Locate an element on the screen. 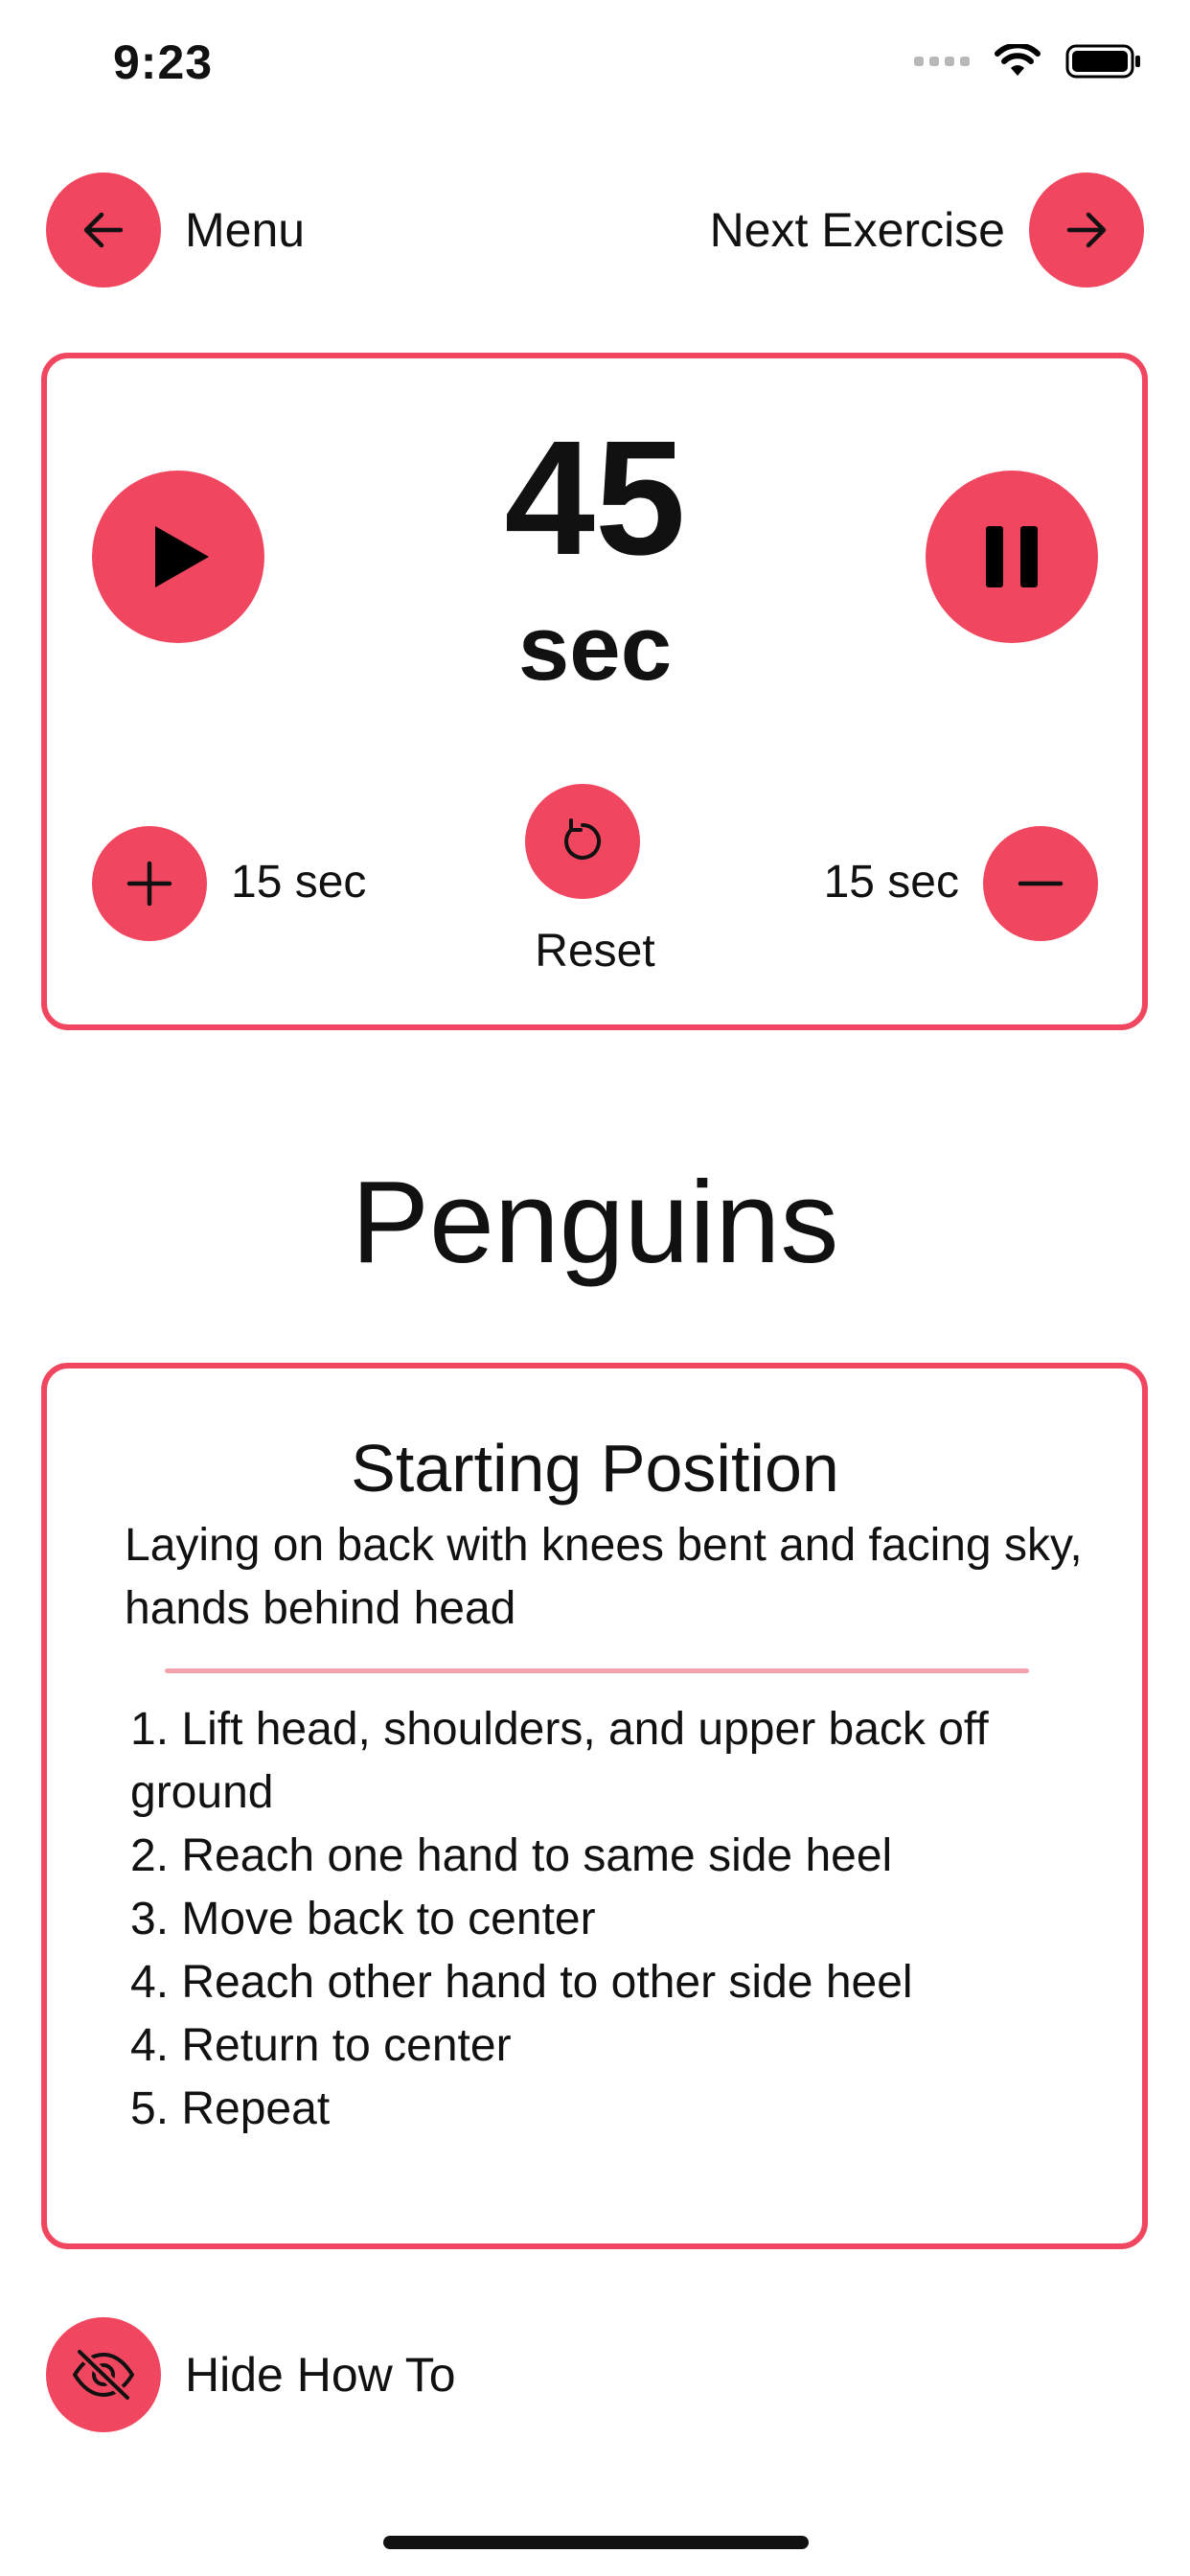  hide-how-to-button is located at coordinates (103, 2374).